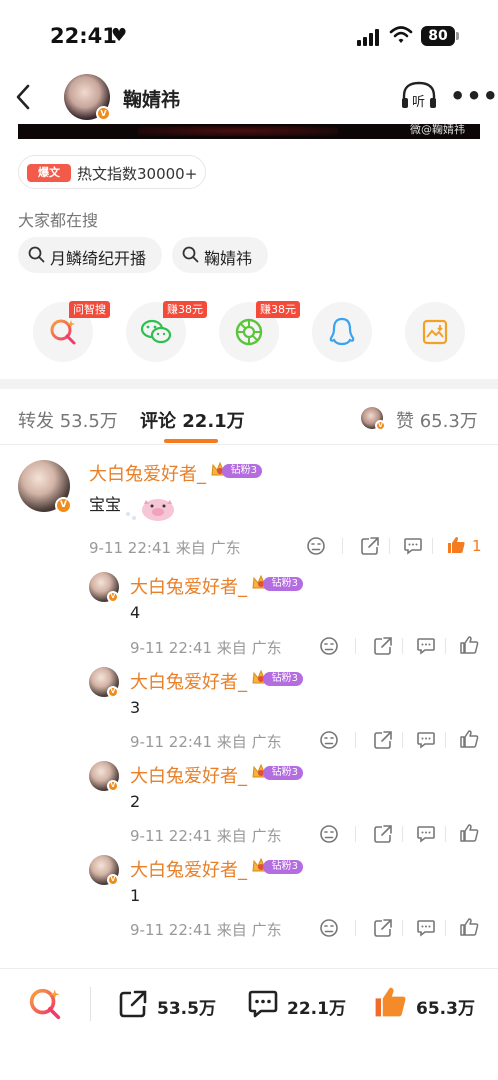  Describe the element at coordinates (137, 174) in the screenshot. I see `hot-index-text: 热文指数30000+` at that location.